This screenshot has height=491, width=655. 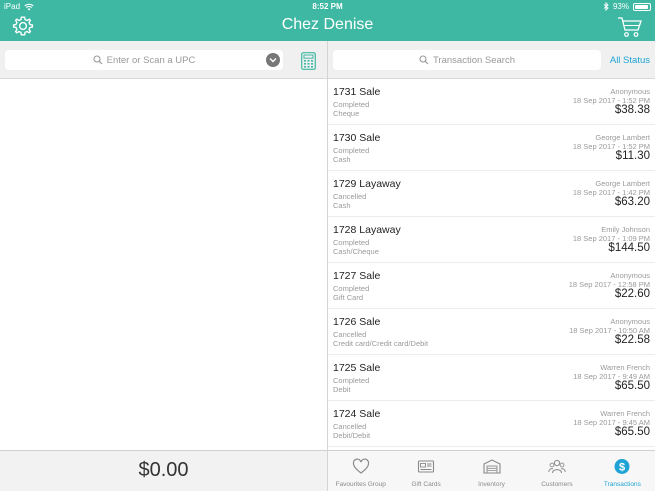 I want to click on transaction-payment-method: Debit/Debit, so click(x=352, y=435).